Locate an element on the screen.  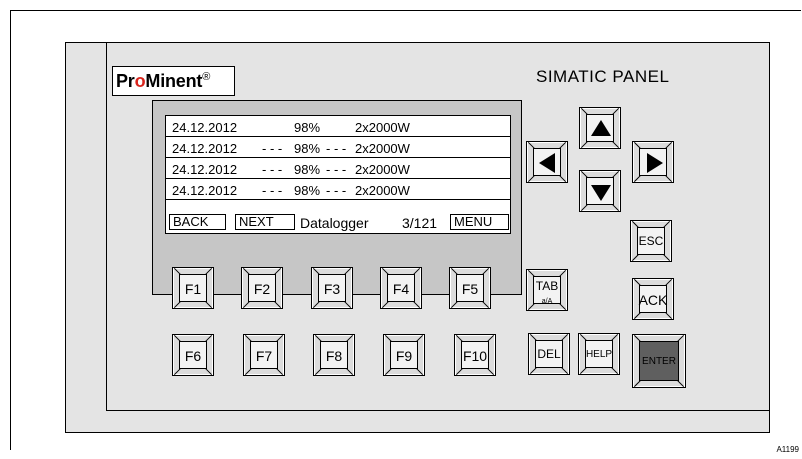
document-id: A1199 is located at coordinates (787, 449).